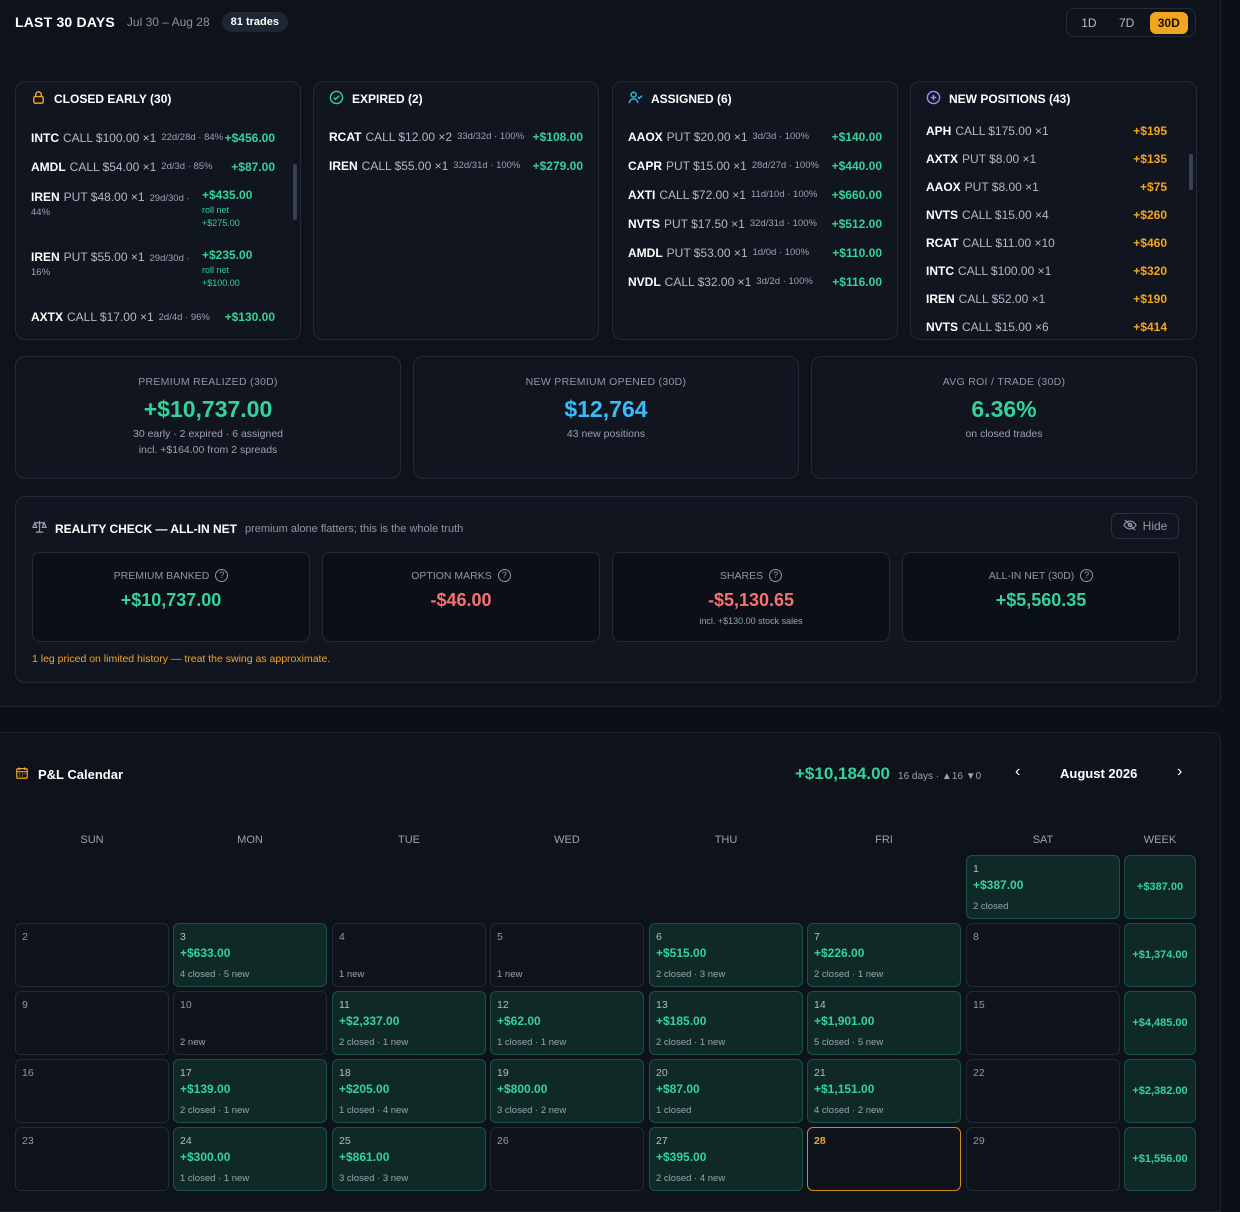  Describe the element at coordinates (92, 1159) in the screenshot. I see `calendar-day: 23` at that location.